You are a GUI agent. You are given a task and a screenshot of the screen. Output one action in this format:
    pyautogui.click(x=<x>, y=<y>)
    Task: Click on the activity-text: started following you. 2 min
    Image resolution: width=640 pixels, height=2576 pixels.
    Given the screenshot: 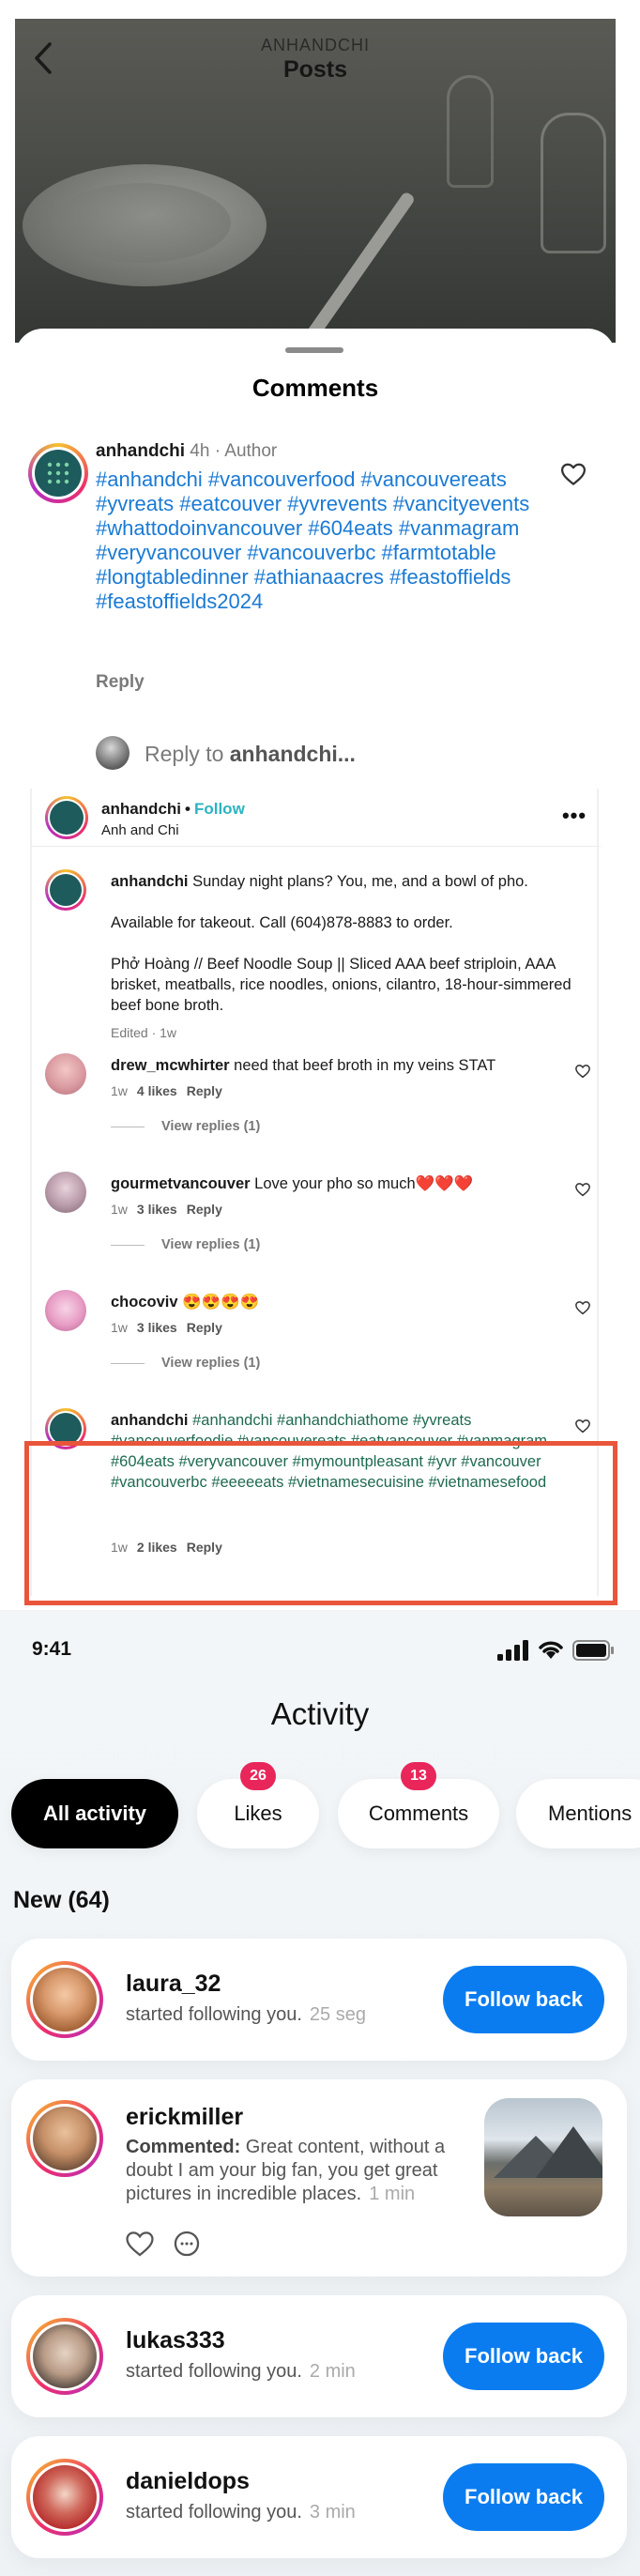 What is the action you would take?
    pyautogui.click(x=241, y=2371)
    